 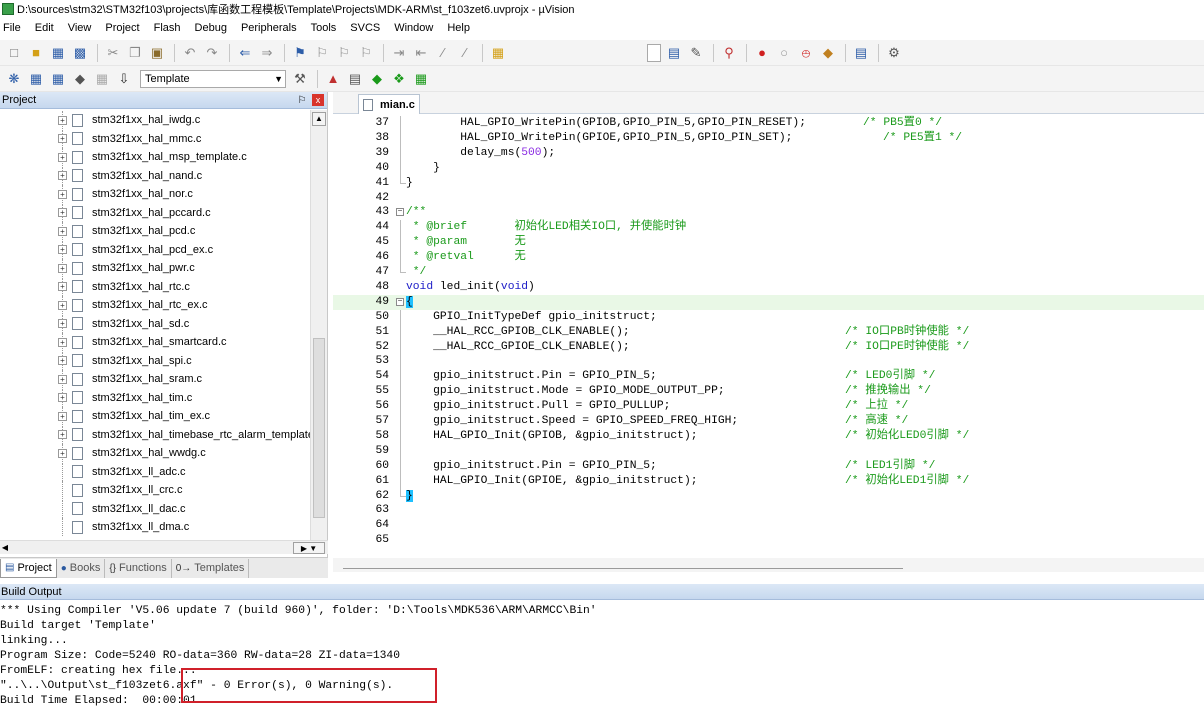 I want to click on manage-project-items-icon: ▲, so click(x=333, y=79).